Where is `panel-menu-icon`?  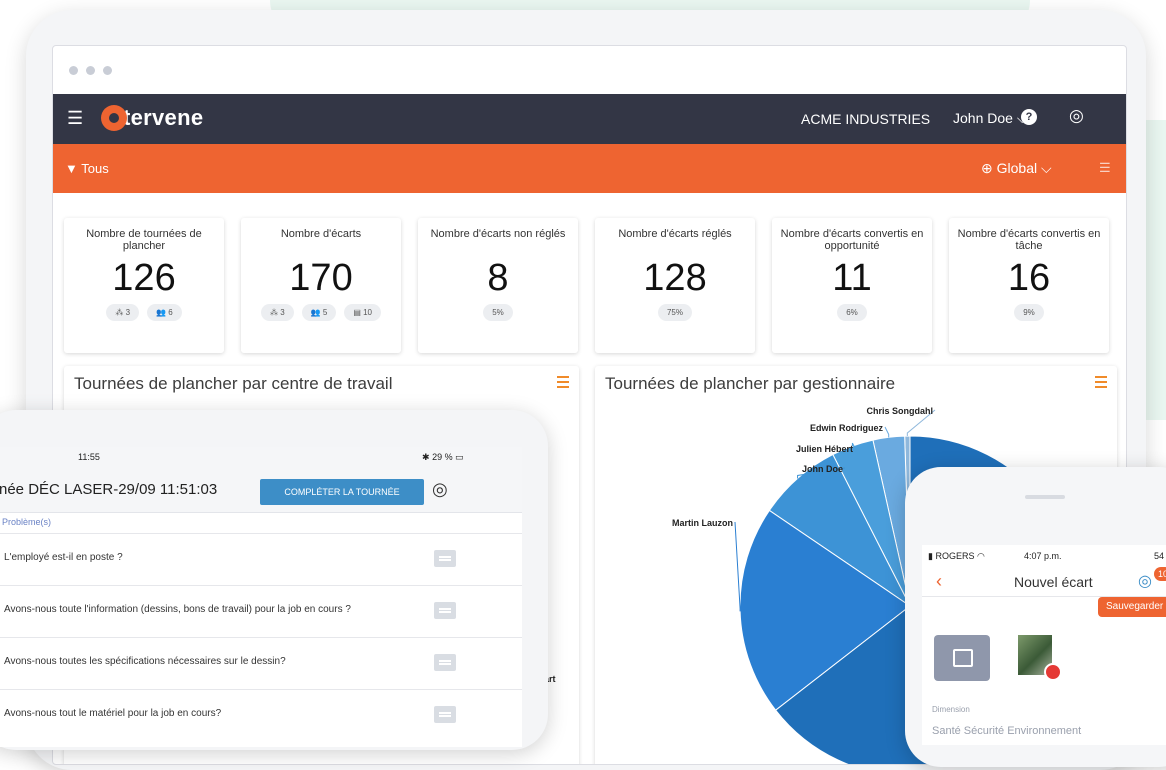
panel-menu-icon is located at coordinates (563, 383).